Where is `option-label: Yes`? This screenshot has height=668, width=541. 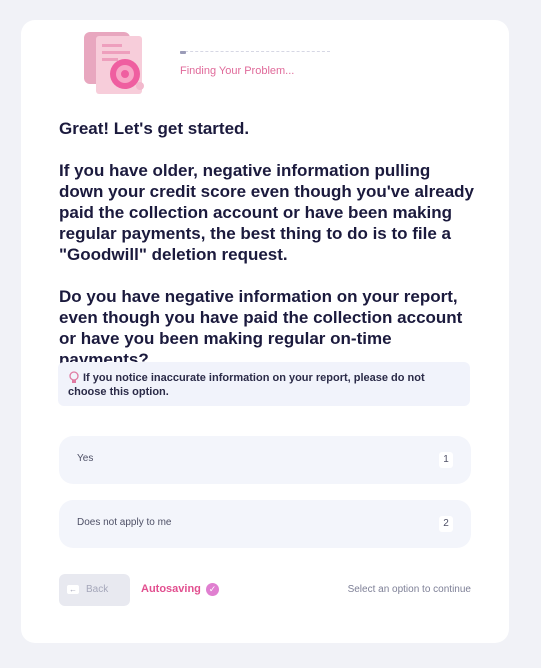
option-label: Yes is located at coordinates (85, 458).